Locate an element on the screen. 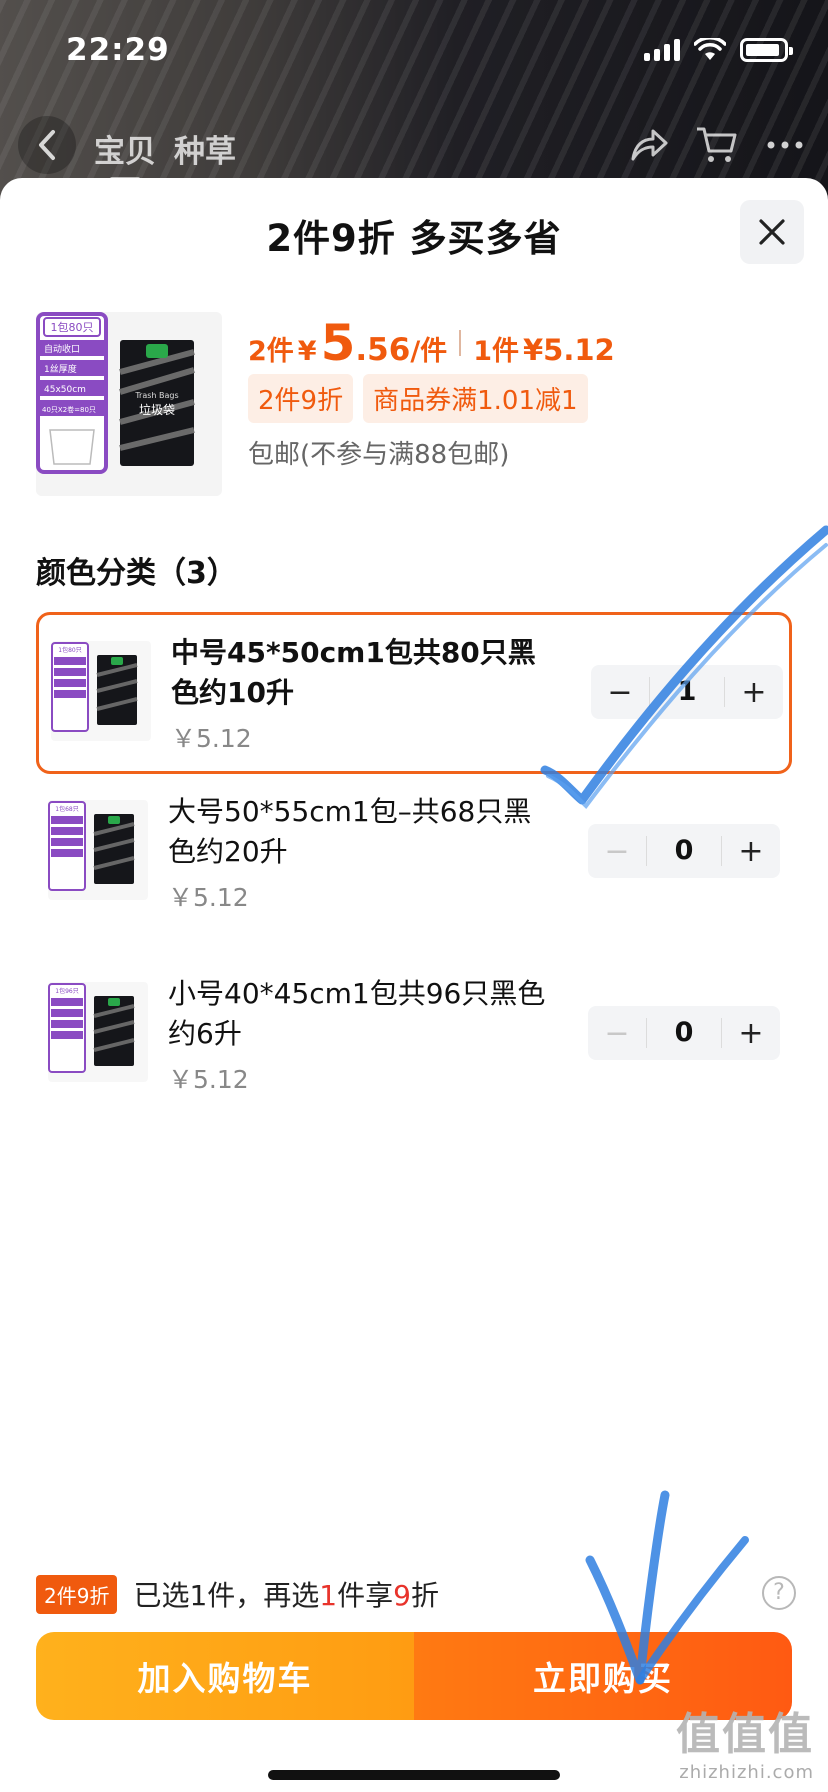 The height and width of the screenshot is (1792, 828). promo-summary: 2件9折 已选1件，再选1件享9折 ? is located at coordinates (416, 1594).